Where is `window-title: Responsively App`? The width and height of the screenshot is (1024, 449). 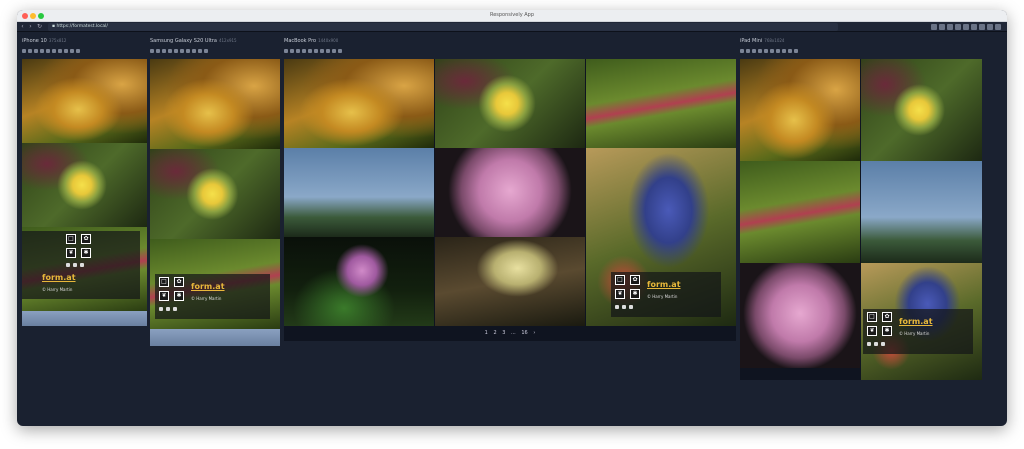 window-title: Responsively App is located at coordinates (512, 15).